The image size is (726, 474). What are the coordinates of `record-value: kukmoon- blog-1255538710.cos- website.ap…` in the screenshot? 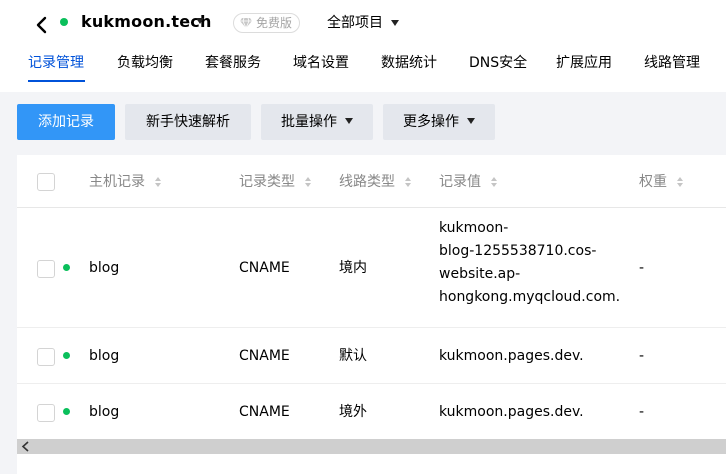 It's located at (529, 263).